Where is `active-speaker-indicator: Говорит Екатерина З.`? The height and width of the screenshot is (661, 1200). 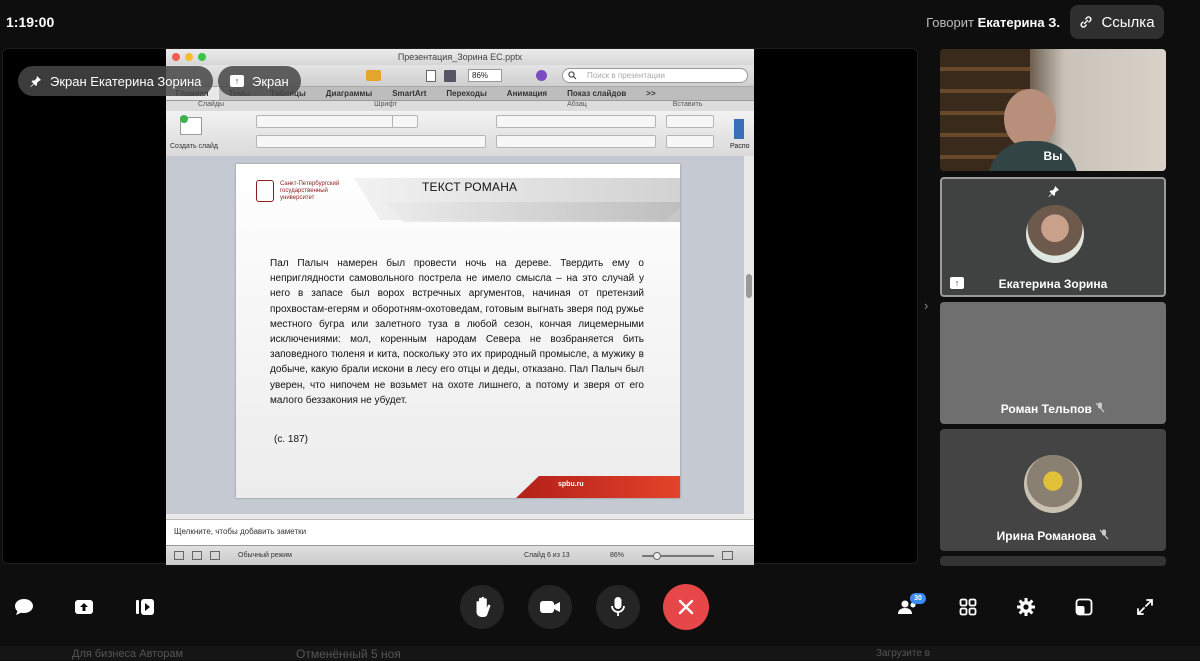
active-speaker-indicator: Говорит Екатерина З. is located at coordinates (993, 22).